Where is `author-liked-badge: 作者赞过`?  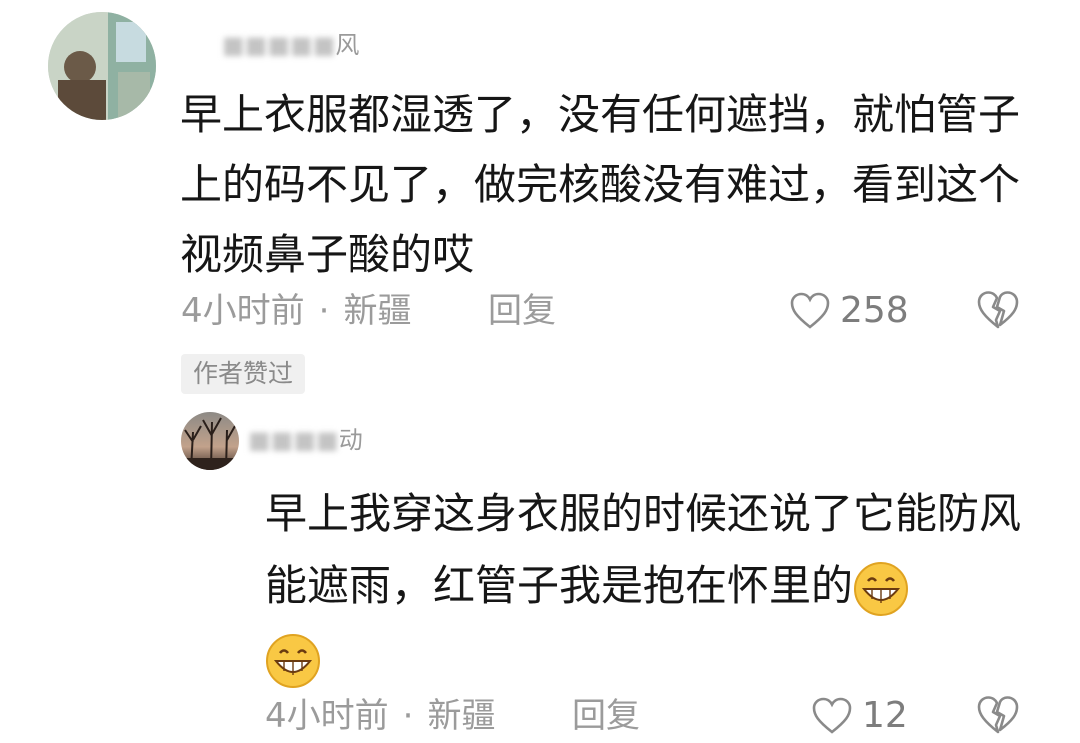 author-liked-badge: 作者赞过 is located at coordinates (243, 374).